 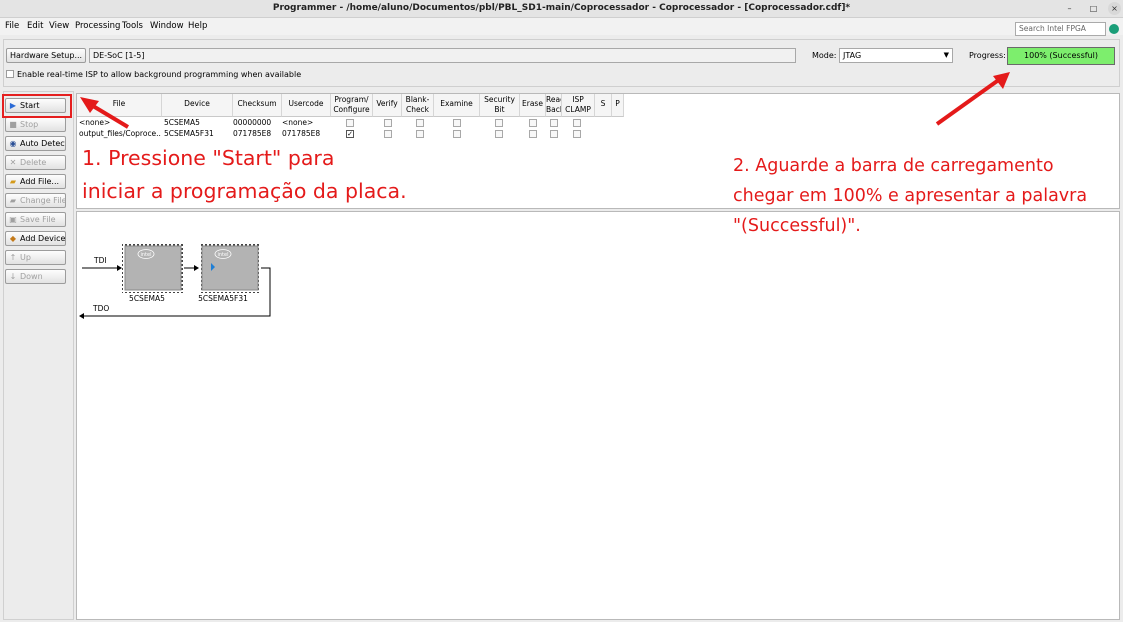 I want to click on row1-security-checkbox, so click(x=499, y=123).